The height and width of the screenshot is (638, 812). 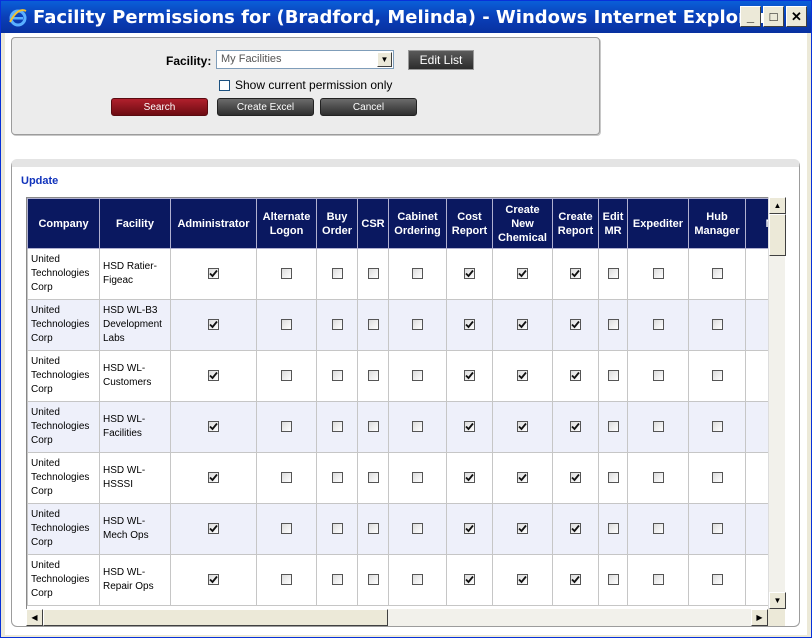 I want to click on chevron-down-icon: ▼, so click(x=384, y=59).